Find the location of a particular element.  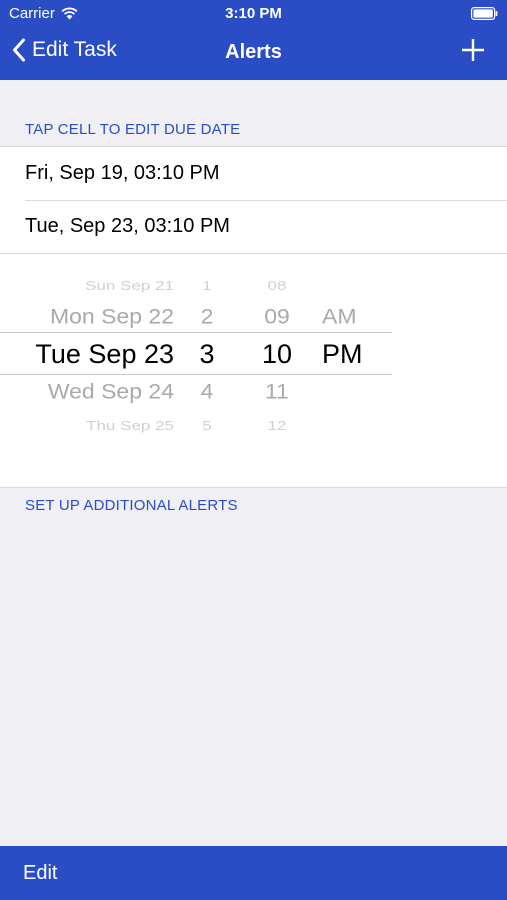

edit-button: Edit is located at coordinates (40, 873).